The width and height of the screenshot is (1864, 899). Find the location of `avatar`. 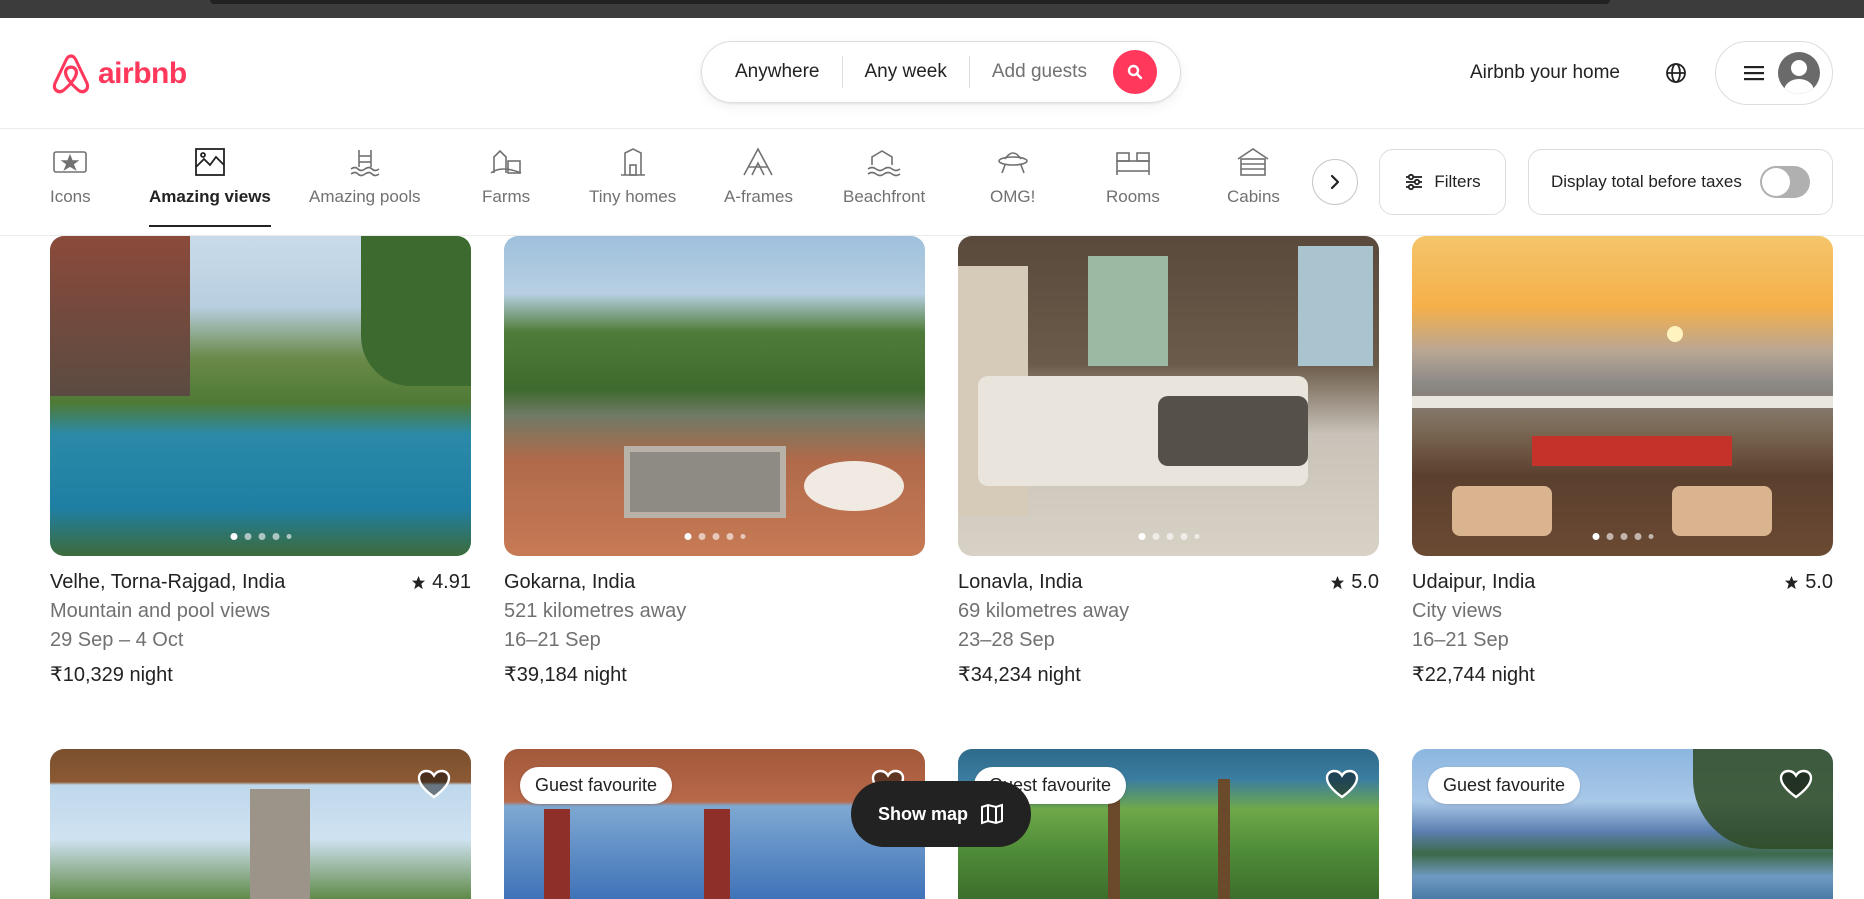

avatar is located at coordinates (1799, 73).